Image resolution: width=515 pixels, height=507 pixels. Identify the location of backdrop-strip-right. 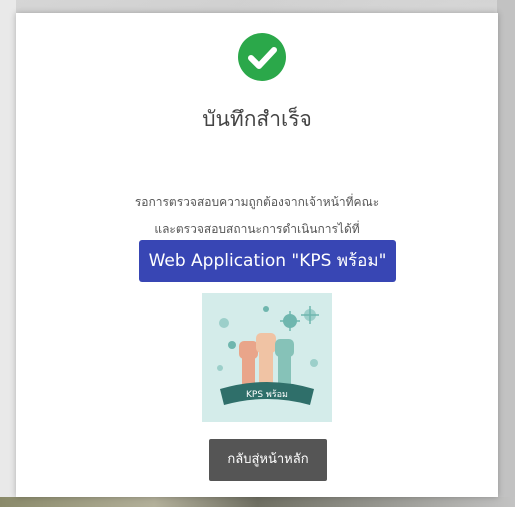
(506, 253).